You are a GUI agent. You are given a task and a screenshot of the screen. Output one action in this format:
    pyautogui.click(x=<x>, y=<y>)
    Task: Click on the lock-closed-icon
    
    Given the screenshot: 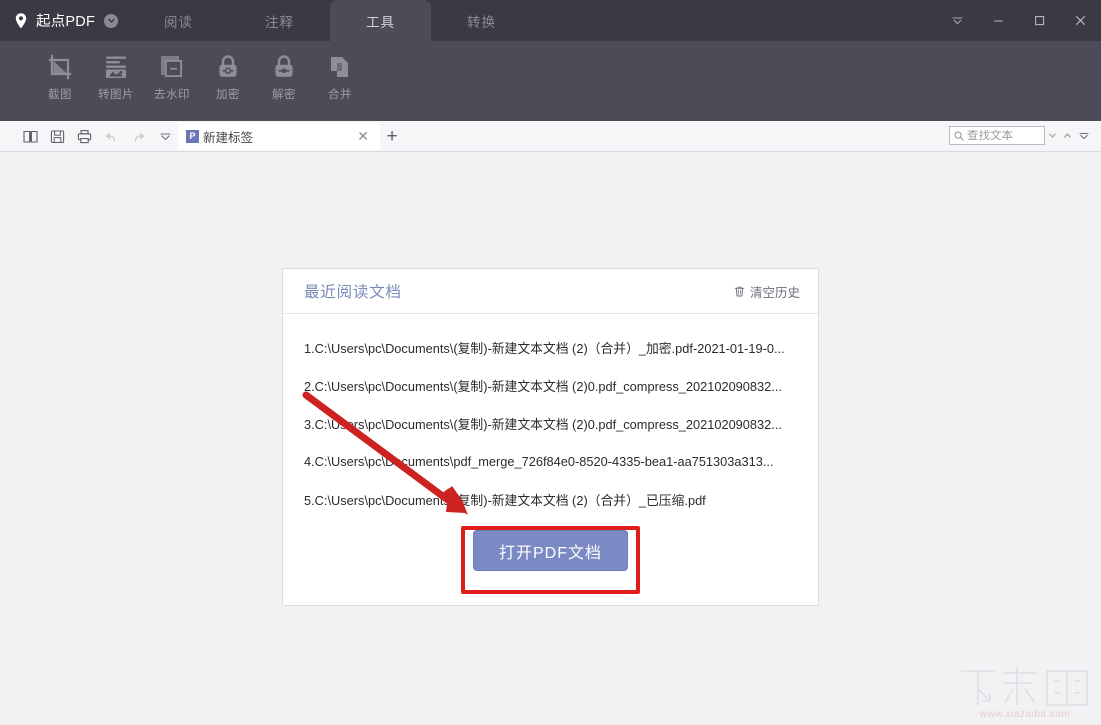 What is the action you would take?
    pyautogui.click(x=228, y=67)
    